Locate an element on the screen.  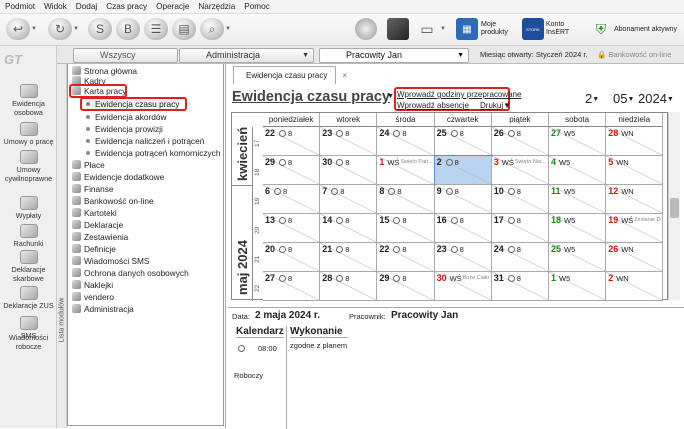
window-icon: ▭ is located at coordinates (427, 29).